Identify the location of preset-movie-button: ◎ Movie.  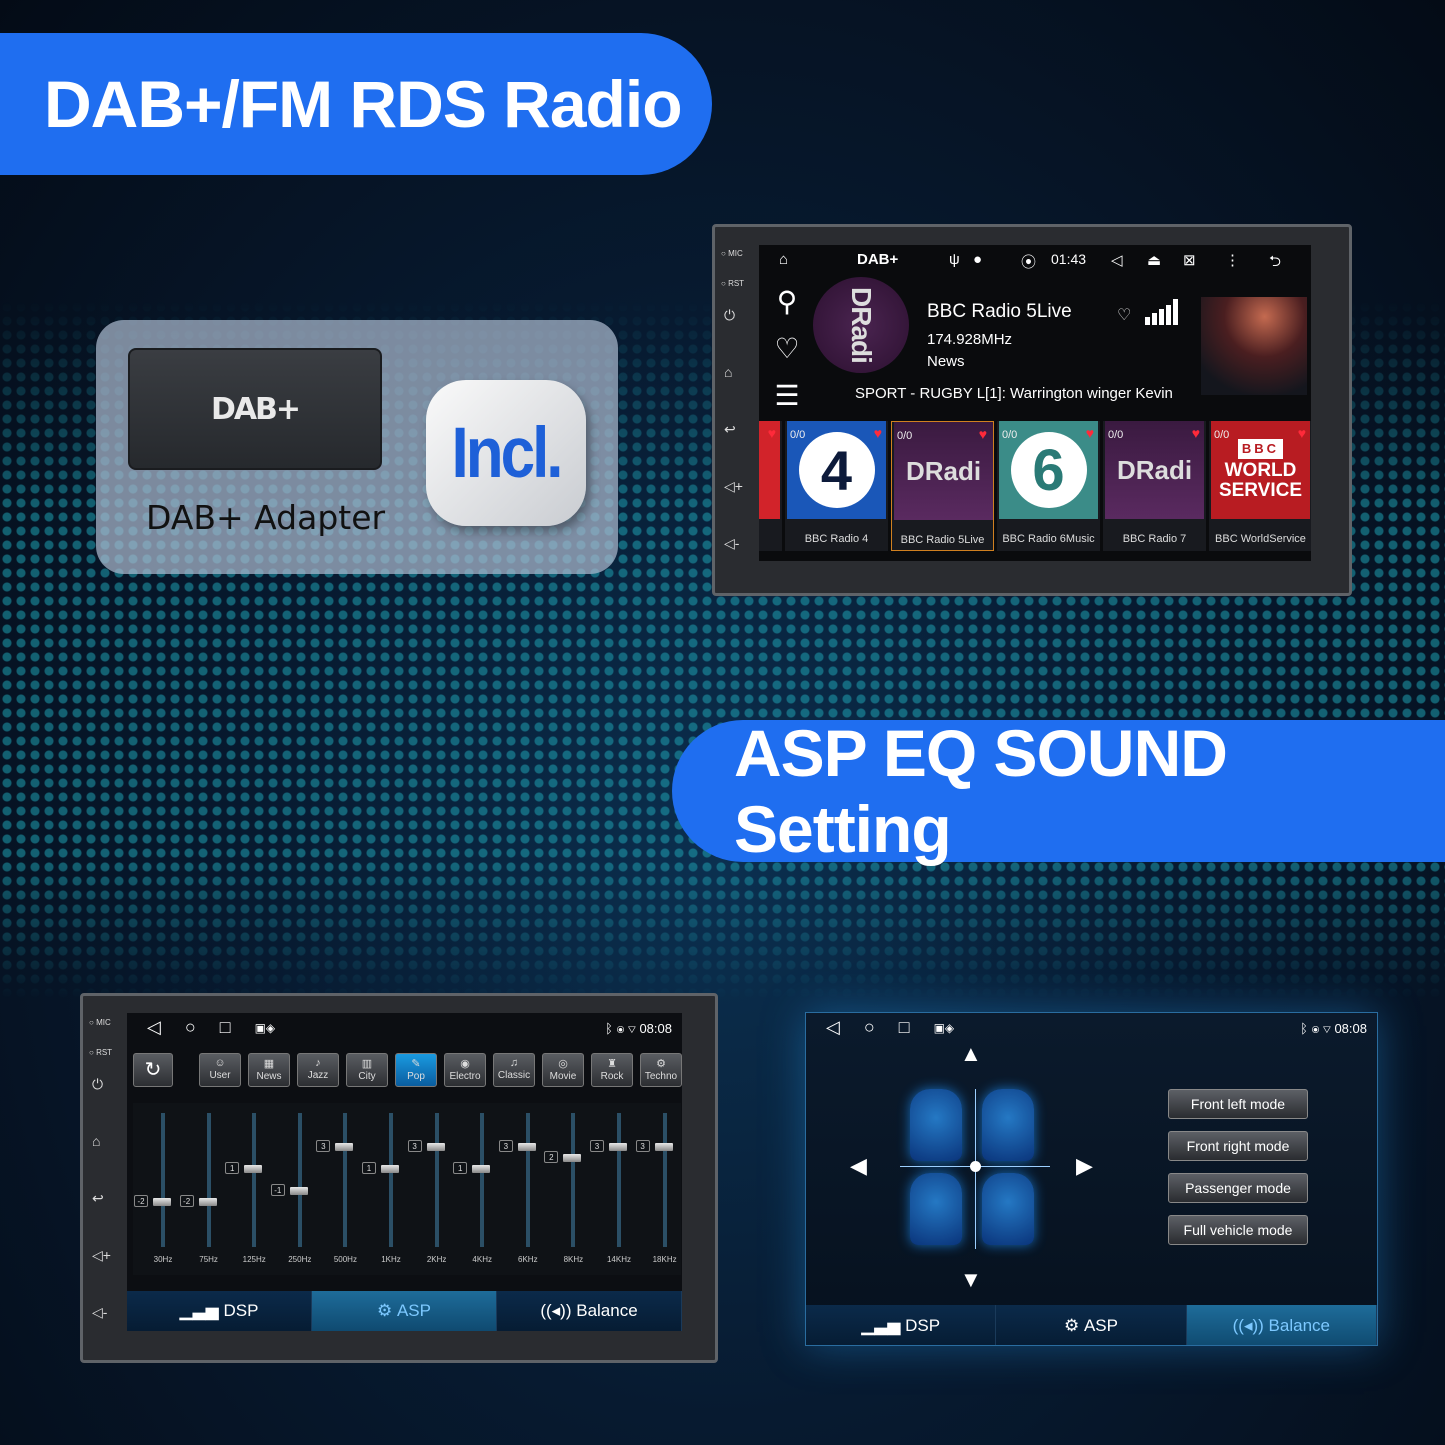
(563, 1070).